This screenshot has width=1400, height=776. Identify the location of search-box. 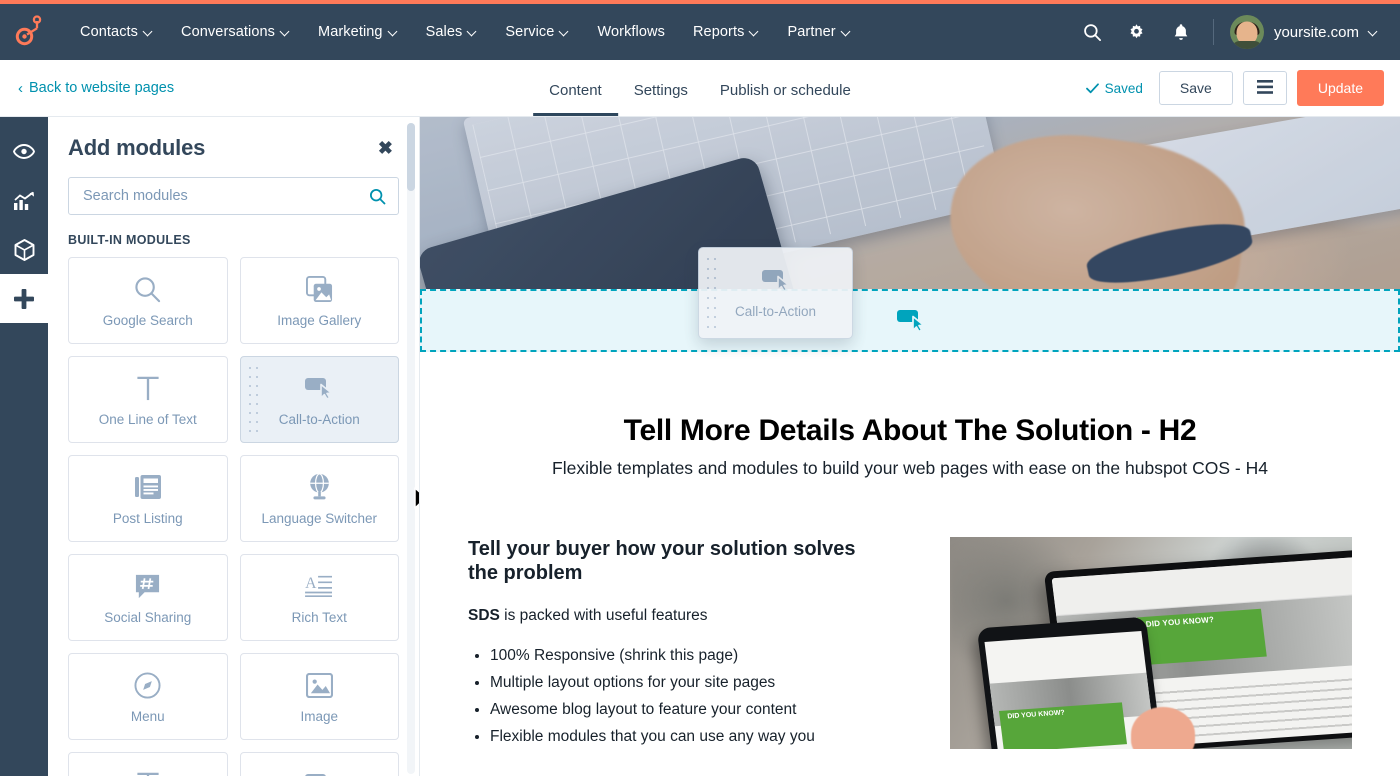
(233, 196).